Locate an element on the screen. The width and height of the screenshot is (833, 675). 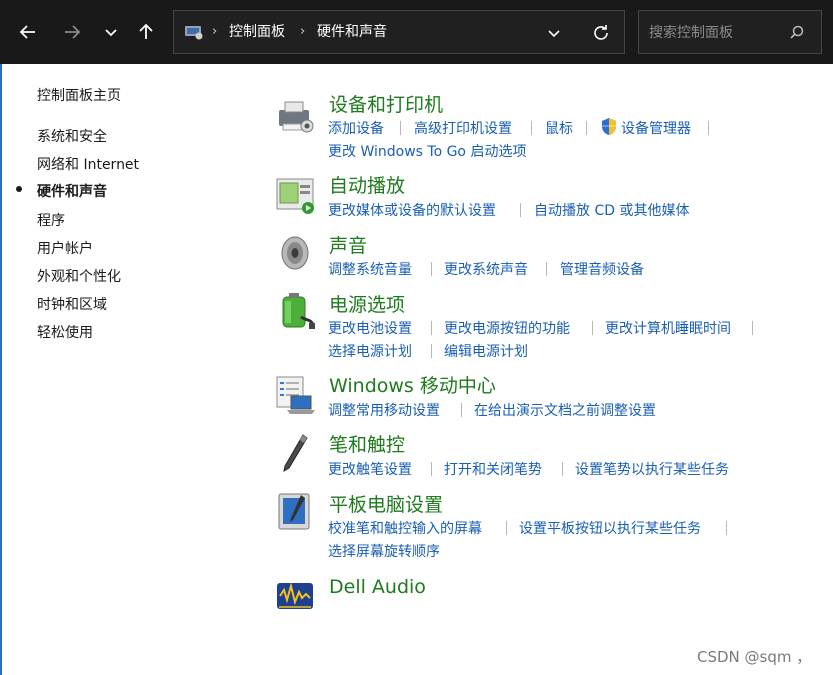
sidebar-item-network: 网络和 Internet is located at coordinates (88, 164).